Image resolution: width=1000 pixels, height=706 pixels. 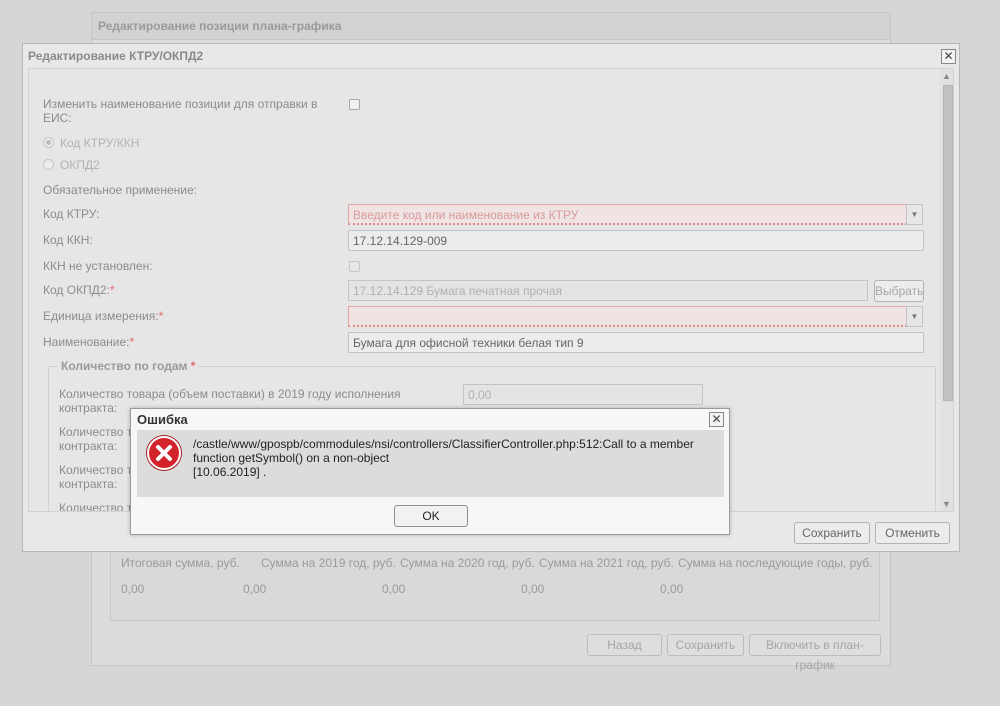 What do you see at coordinates (672, 589) in the screenshot?
I see `sum-later-value: 0,00` at bounding box center [672, 589].